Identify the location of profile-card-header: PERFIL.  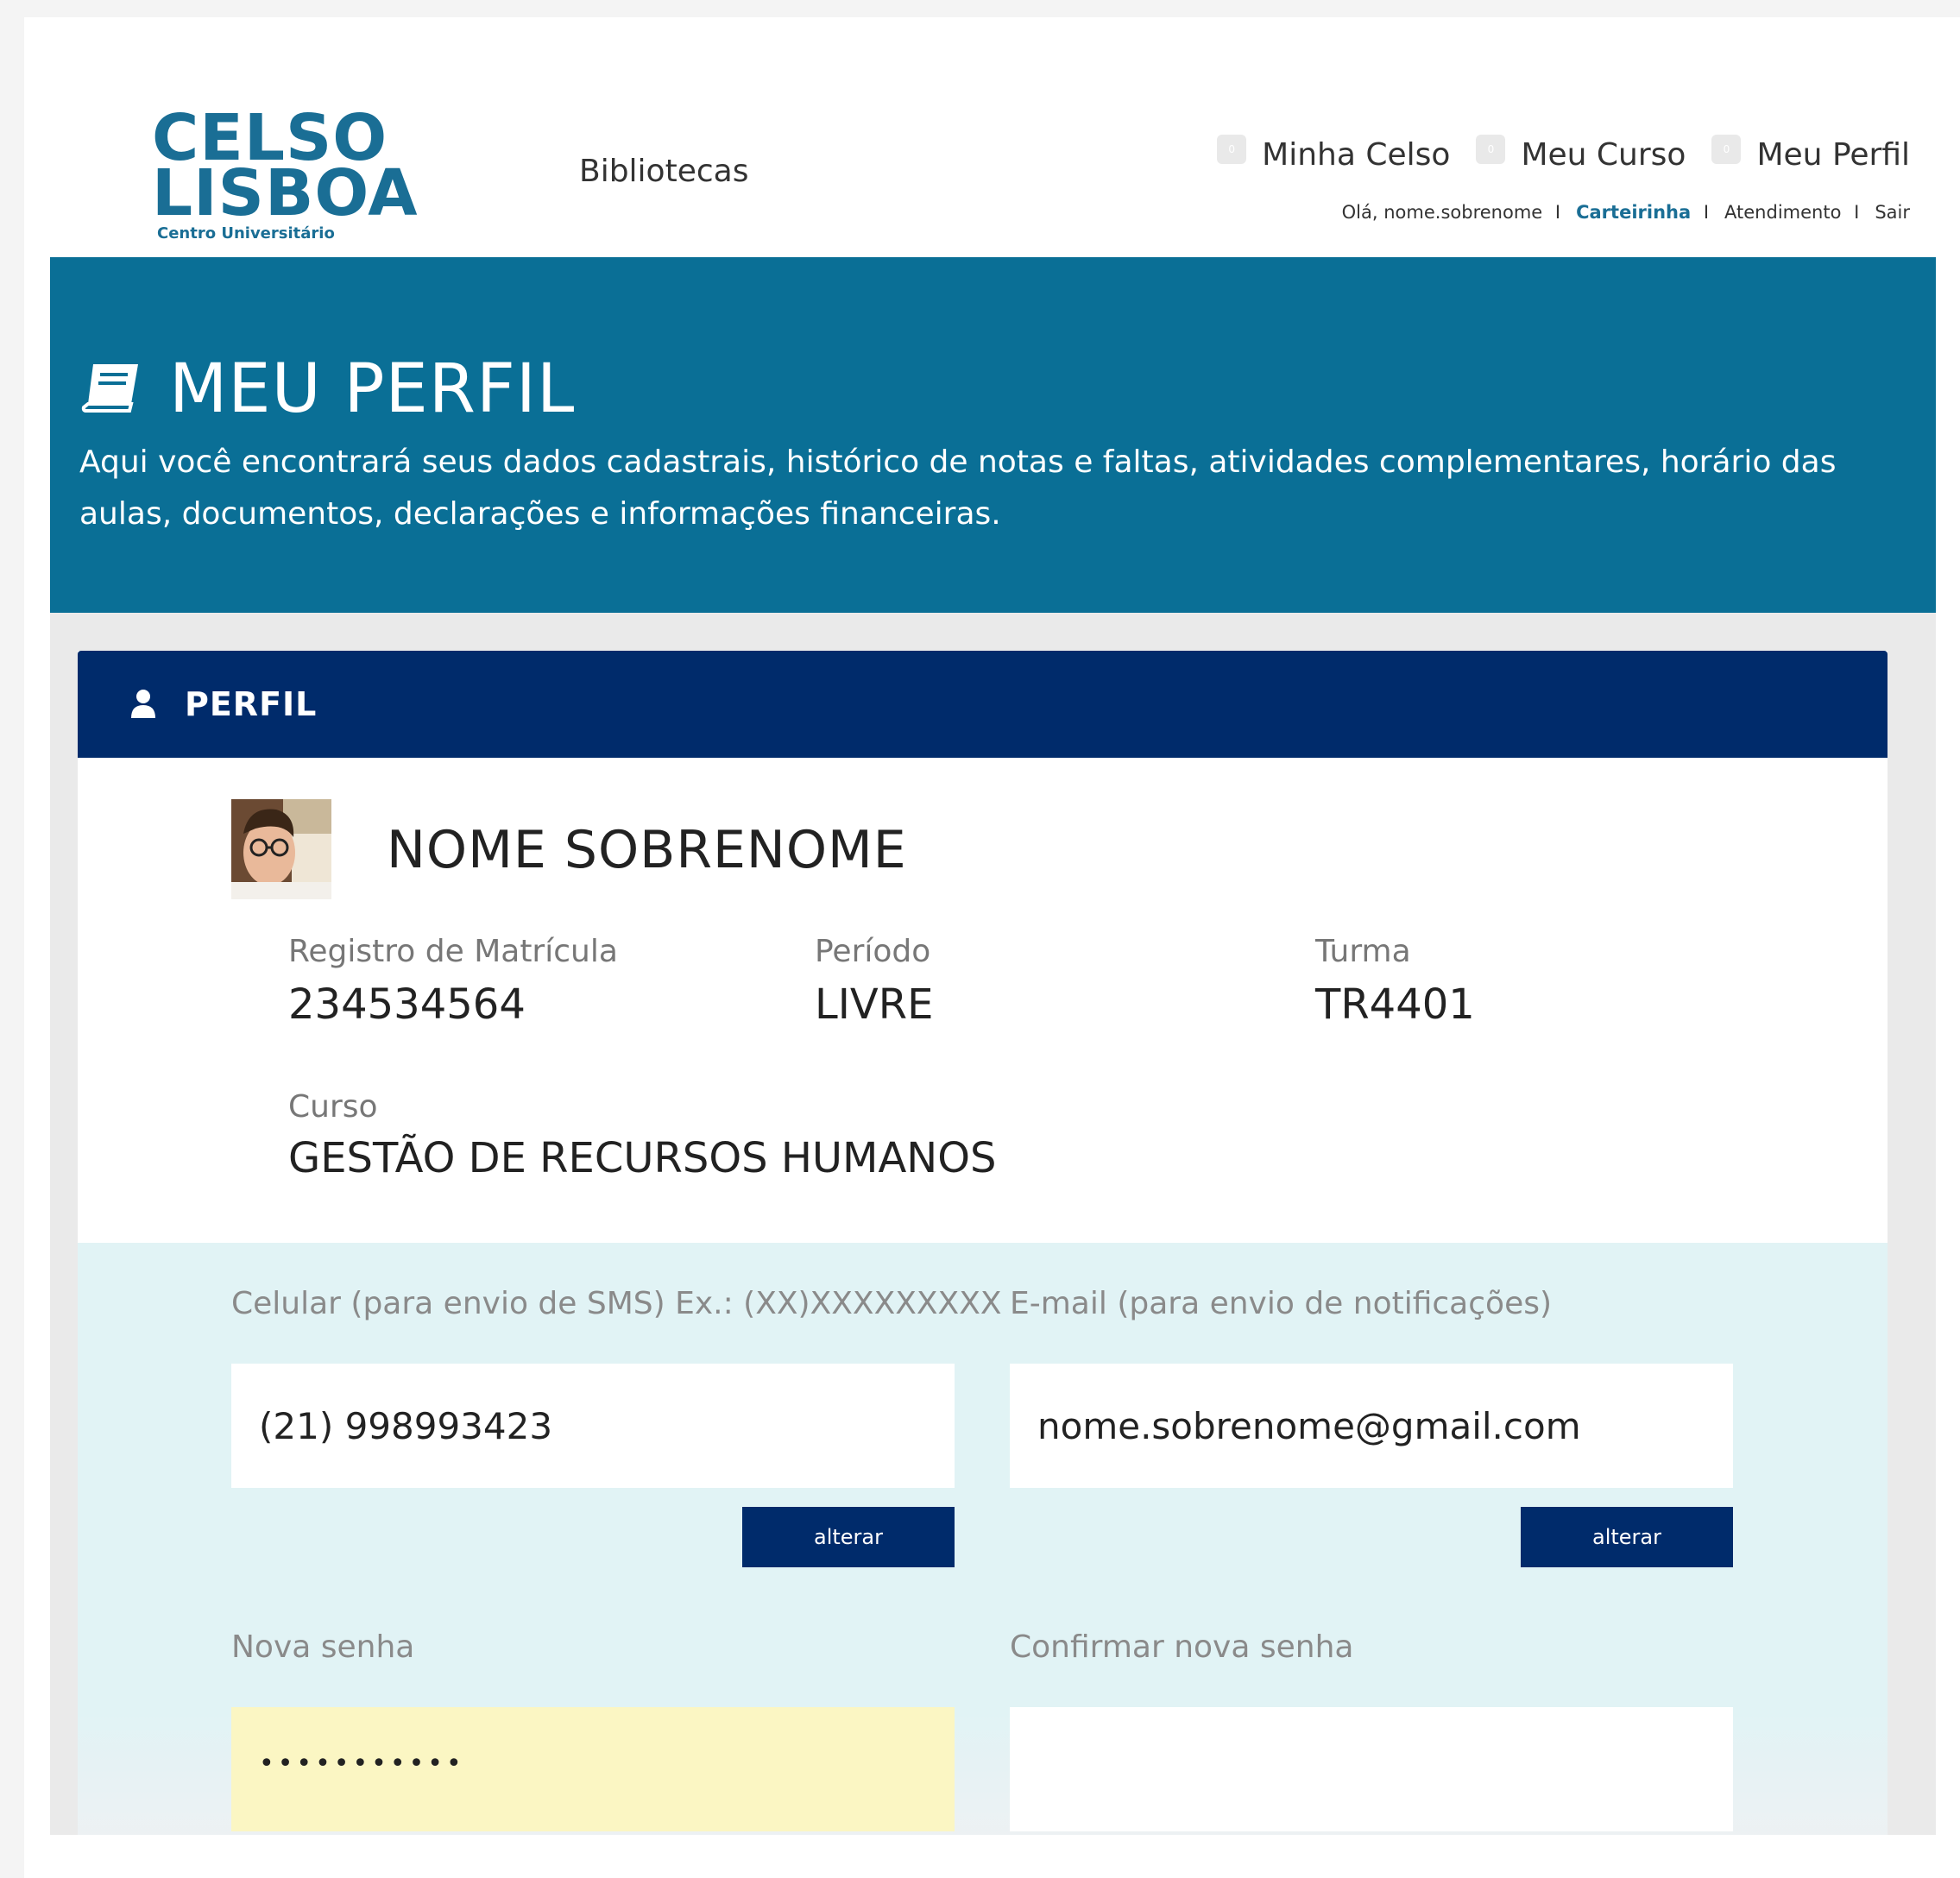
(983, 704).